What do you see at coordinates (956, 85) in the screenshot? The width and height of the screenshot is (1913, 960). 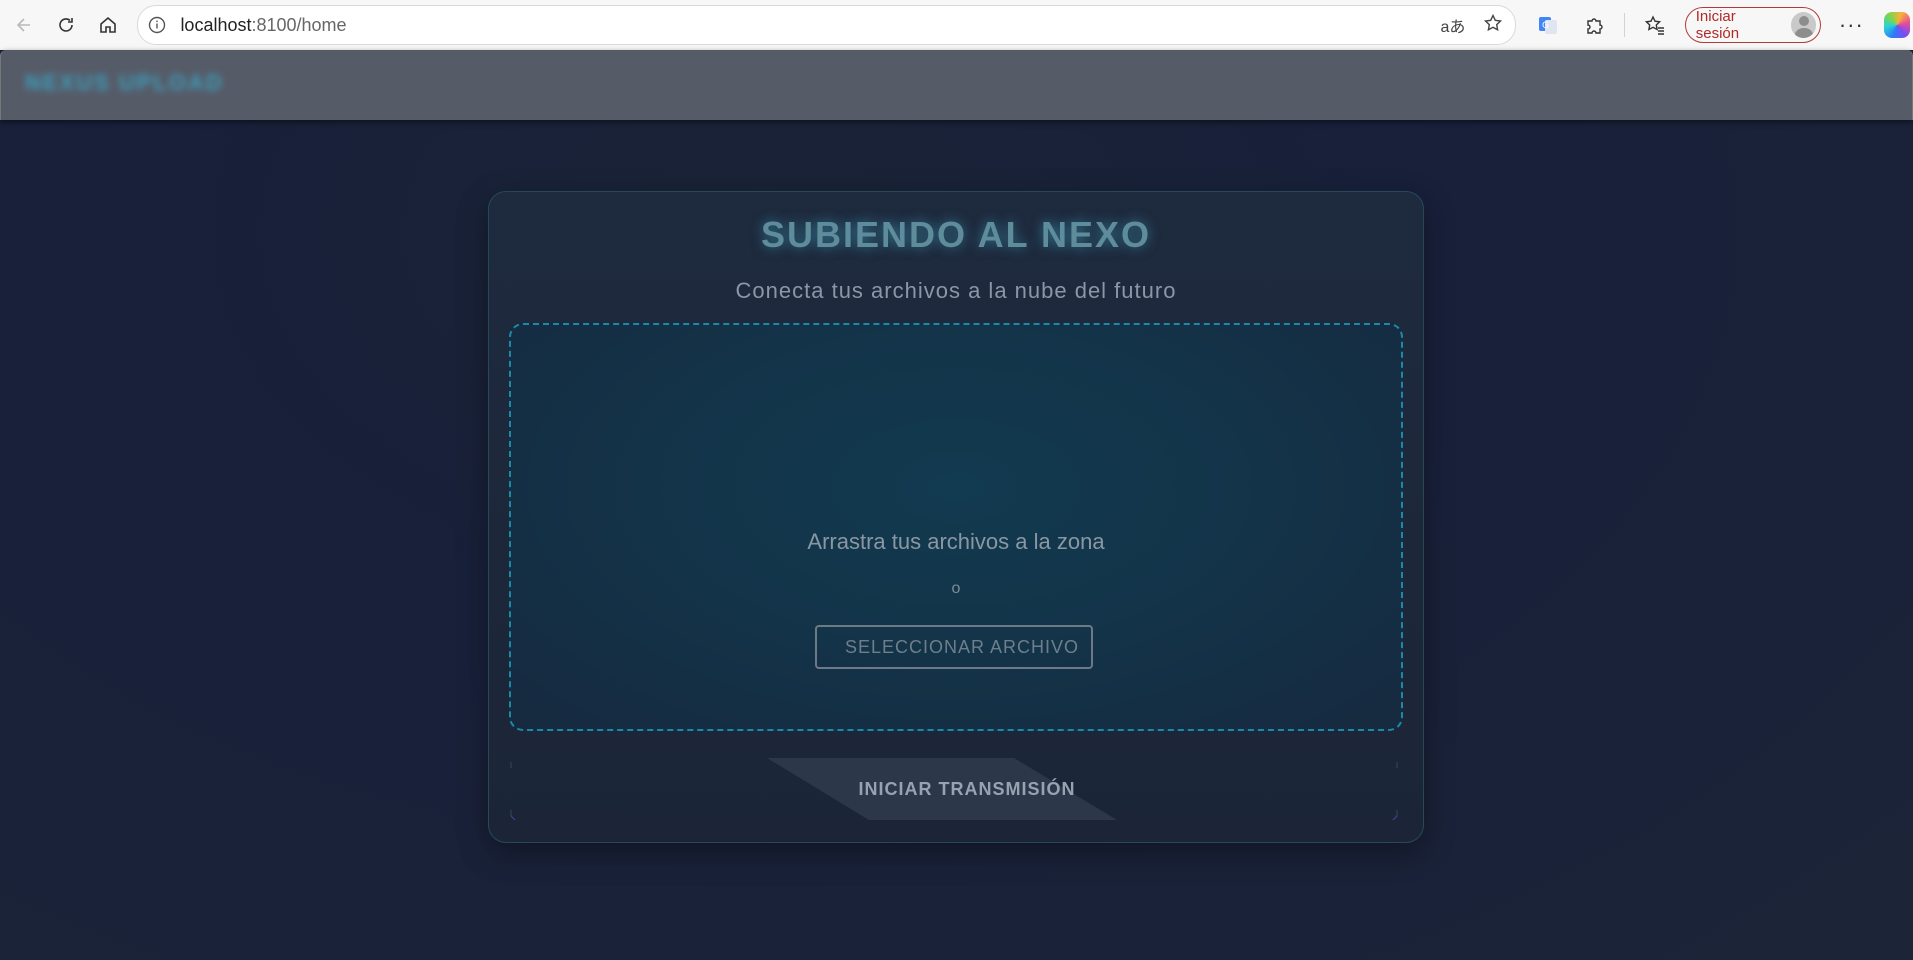 I see `app-header: NEXUS UPLOAD` at bounding box center [956, 85].